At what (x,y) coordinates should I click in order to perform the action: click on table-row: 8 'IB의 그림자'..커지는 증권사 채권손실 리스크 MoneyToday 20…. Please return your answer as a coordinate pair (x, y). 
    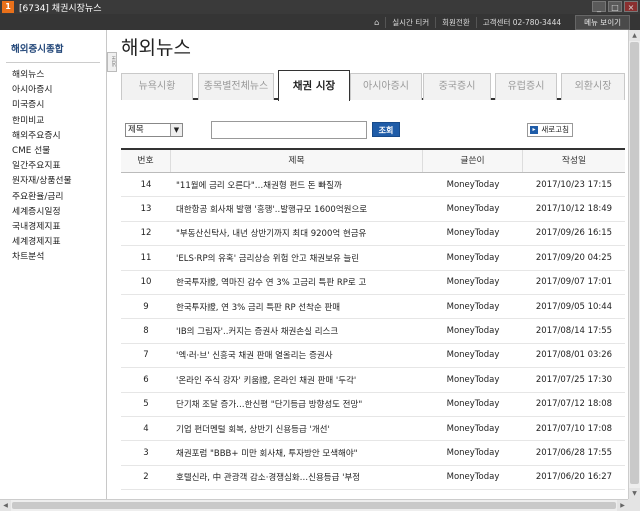
    Looking at the image, I should click on (373, 331).